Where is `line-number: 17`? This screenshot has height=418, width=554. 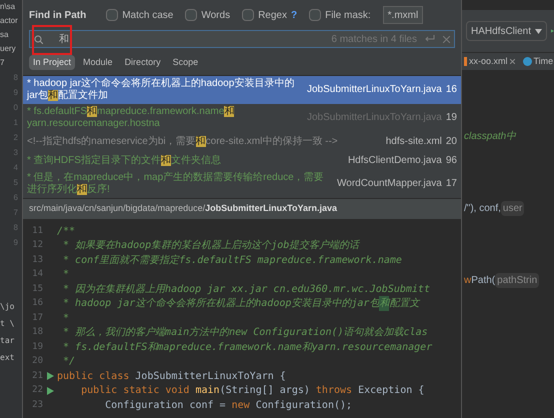 line-number: 17 is located at coordinates (37, 318).